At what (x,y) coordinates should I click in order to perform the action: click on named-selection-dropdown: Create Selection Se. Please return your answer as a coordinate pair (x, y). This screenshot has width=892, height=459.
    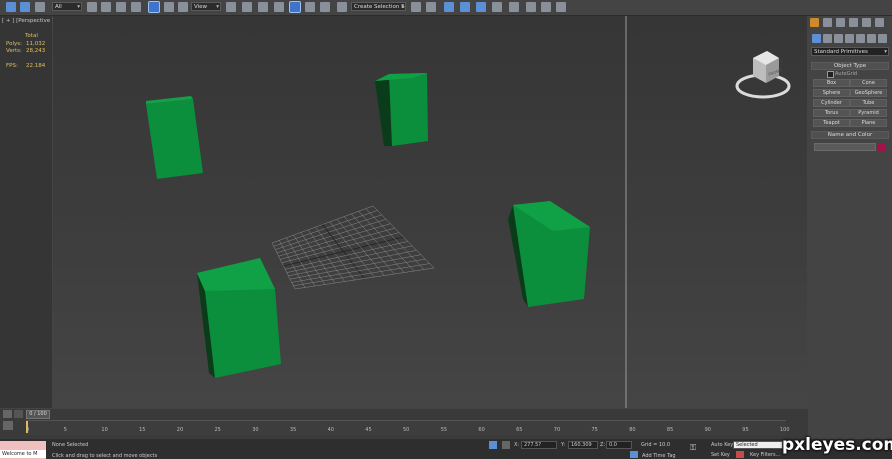
    Looking at the image, I should click on (378, 6).